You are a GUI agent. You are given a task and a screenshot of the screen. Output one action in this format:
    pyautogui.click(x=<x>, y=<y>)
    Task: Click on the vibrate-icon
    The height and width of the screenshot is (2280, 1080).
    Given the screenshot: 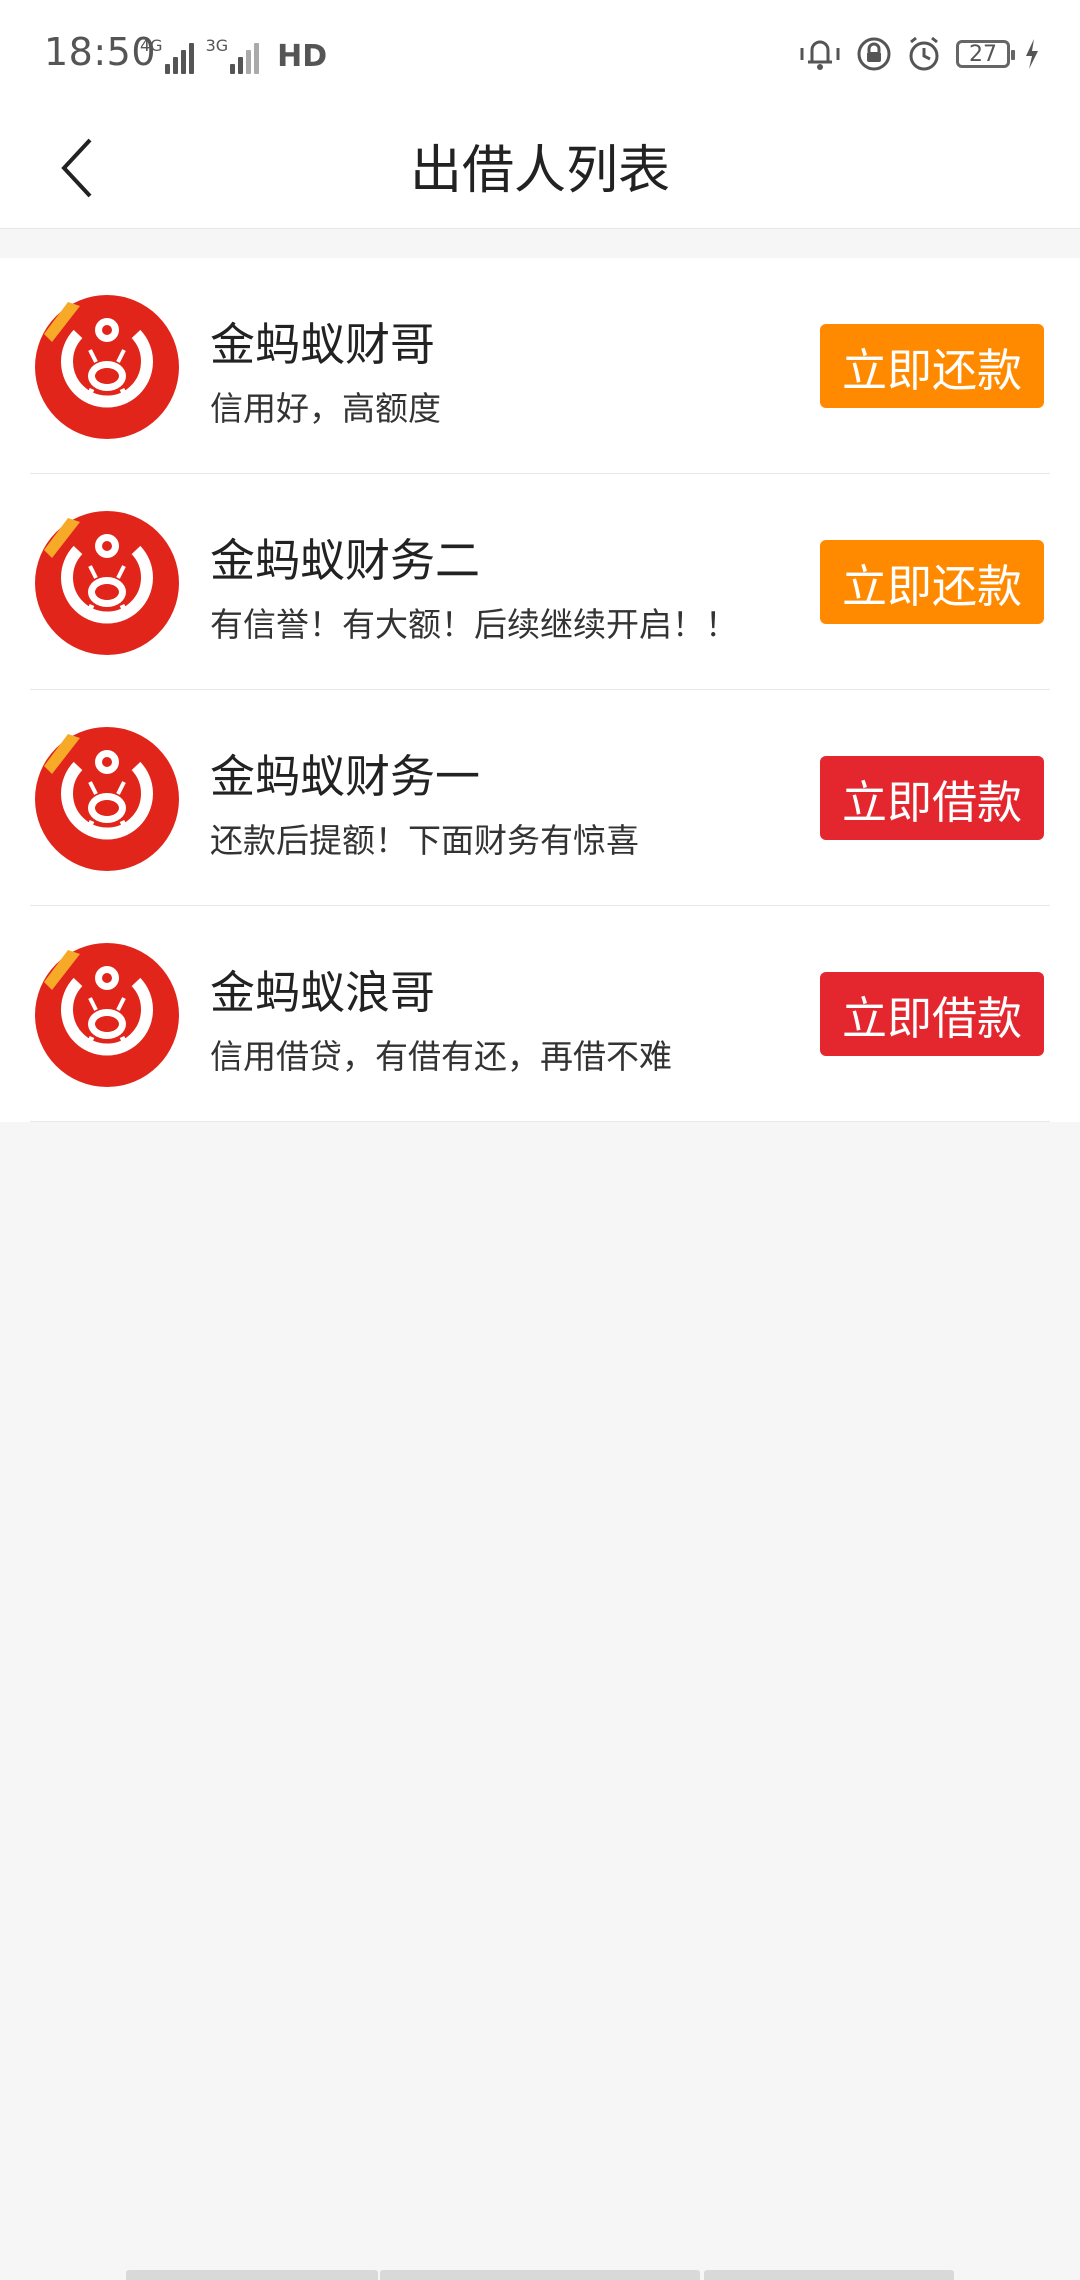 What is the action you would take?
    pyautogui.click(x=820, y=55)
    